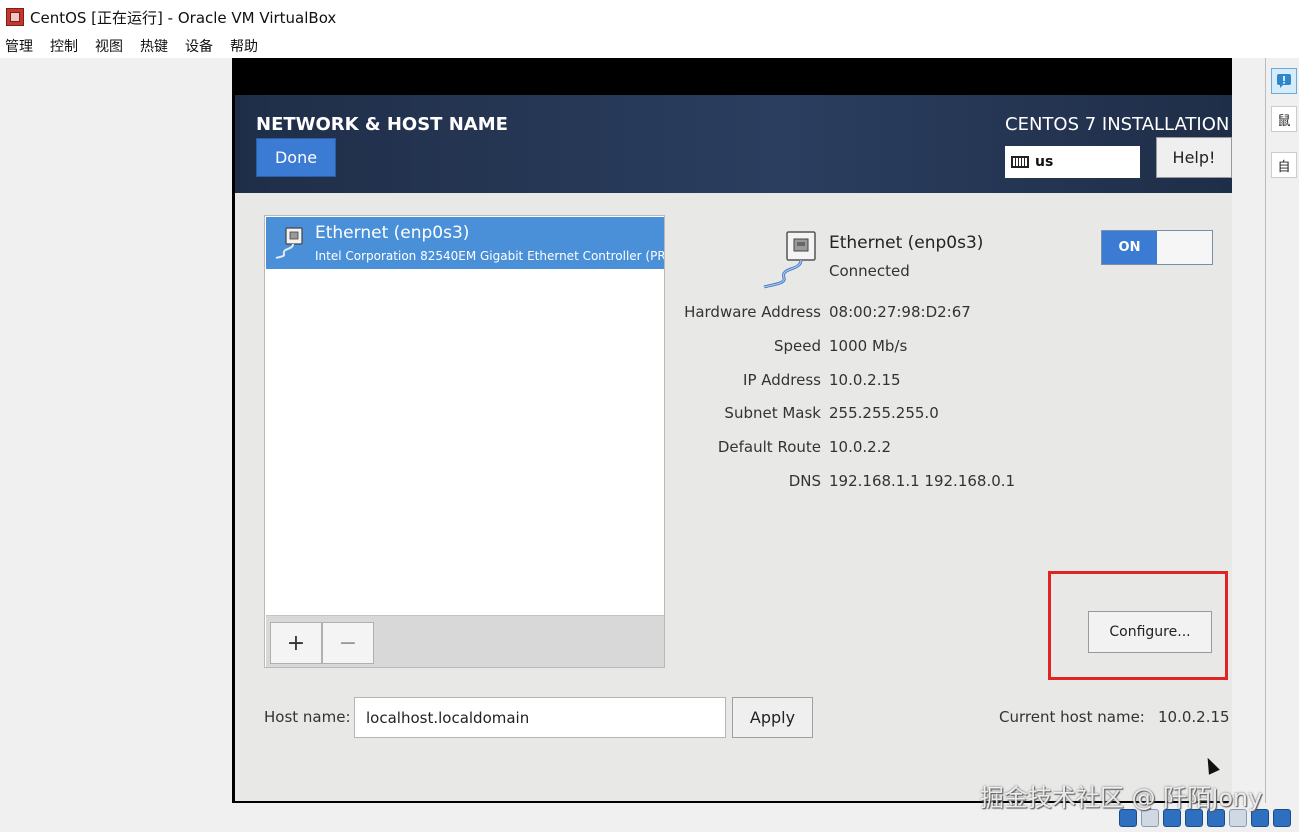  Describe the element at coordinates (1284, 81) in the screenshot. I see `notification-icon` at that location.